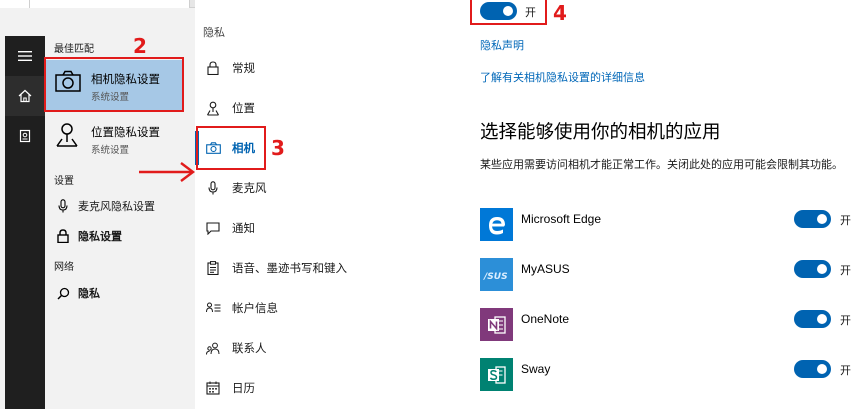 The image size is (861, 409). What do you see at coordinates (812, 269) in the screenshot?
I see `app-toggle-myasus` at bounding box center [812, 269].